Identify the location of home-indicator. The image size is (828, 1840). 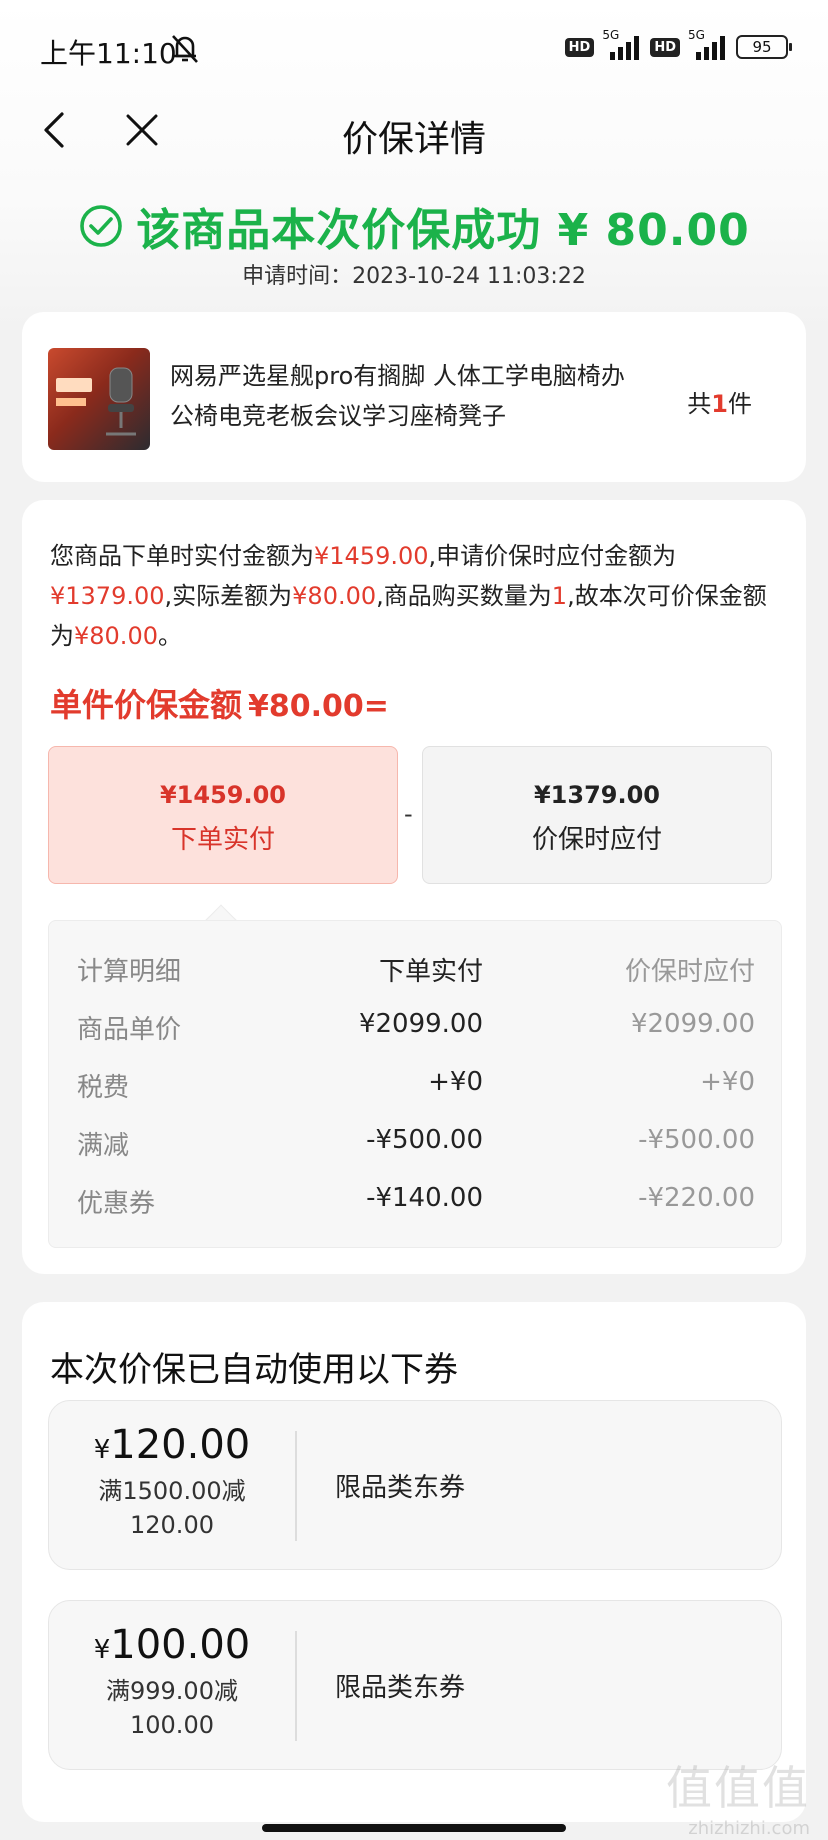
(414, 1828).